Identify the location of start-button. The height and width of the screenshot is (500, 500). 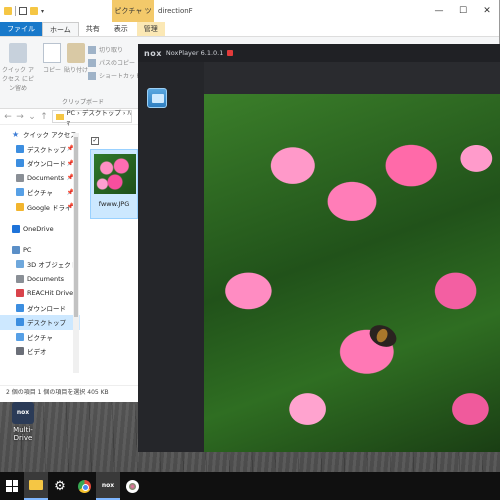
(12, 486).